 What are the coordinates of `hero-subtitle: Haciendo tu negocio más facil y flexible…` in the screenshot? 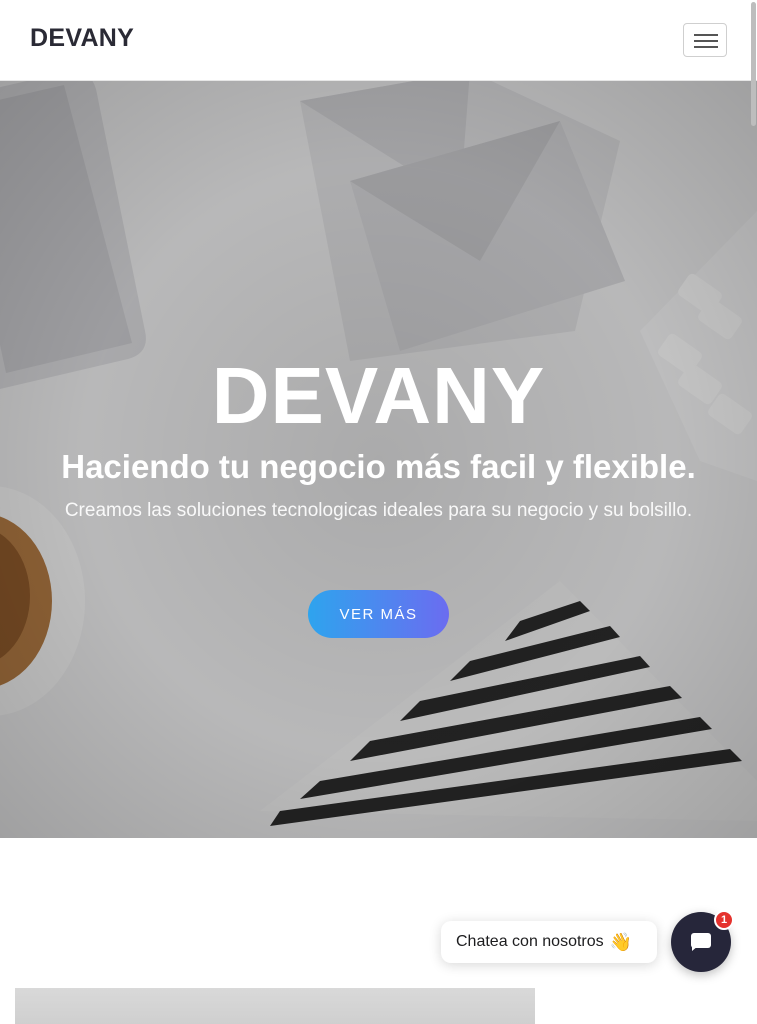 It's located at (378, 466).